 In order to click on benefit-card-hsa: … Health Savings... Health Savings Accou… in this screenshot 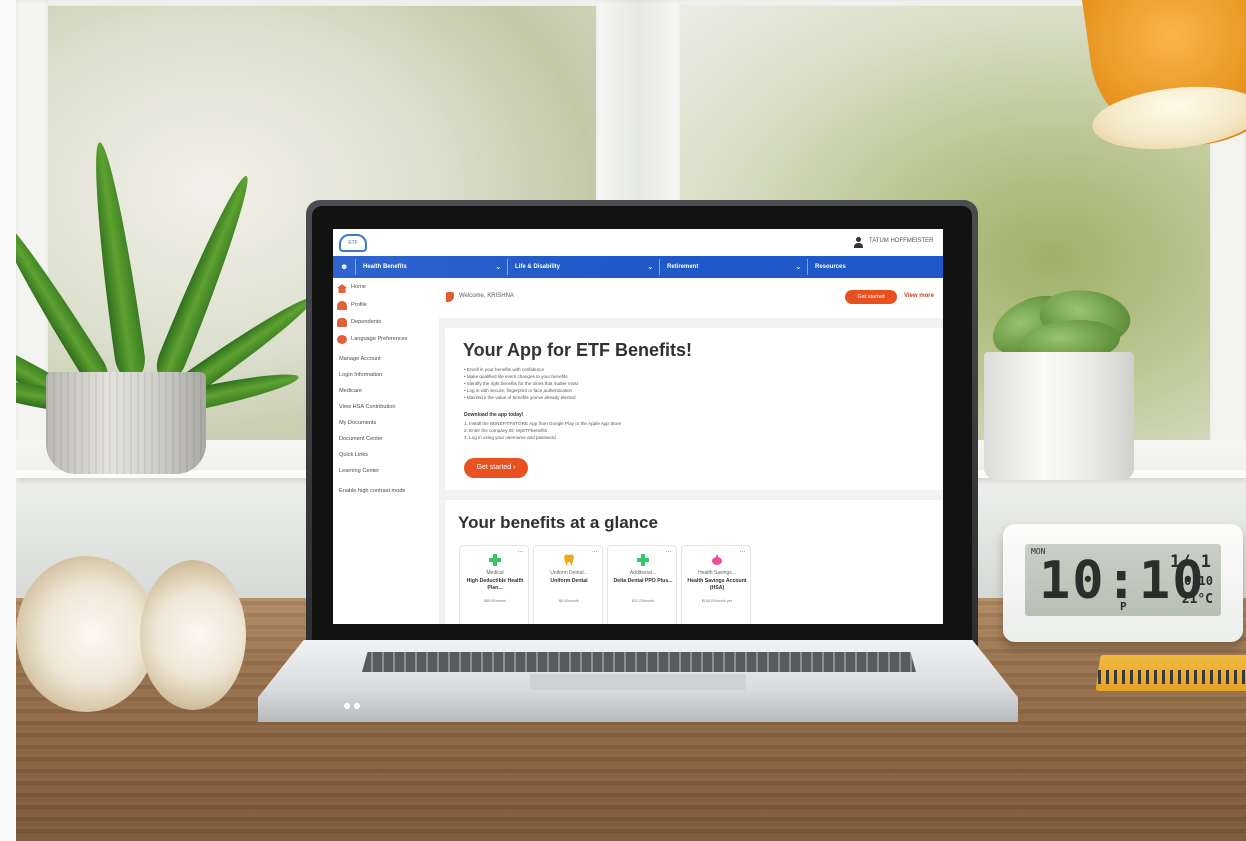, I will do `click(716, 584)`.